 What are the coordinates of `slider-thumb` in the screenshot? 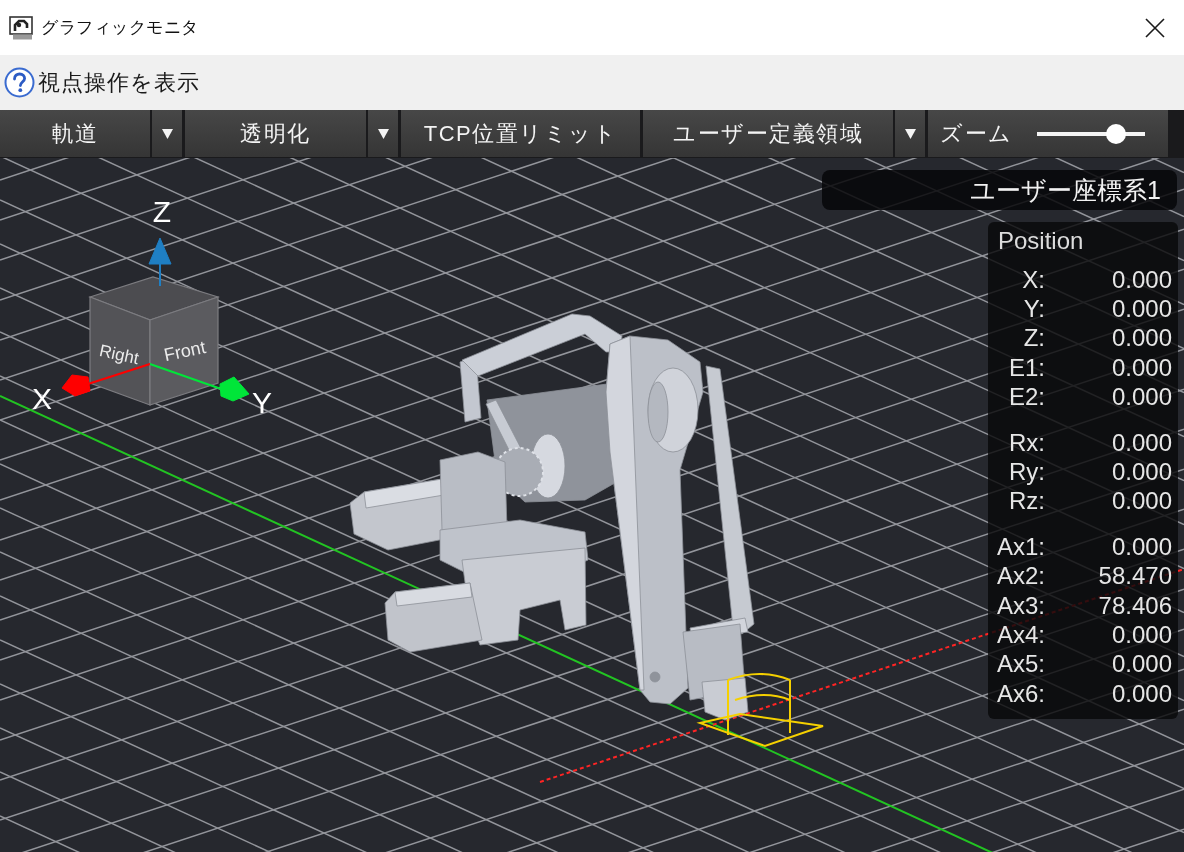 It's located at (1116, 133).